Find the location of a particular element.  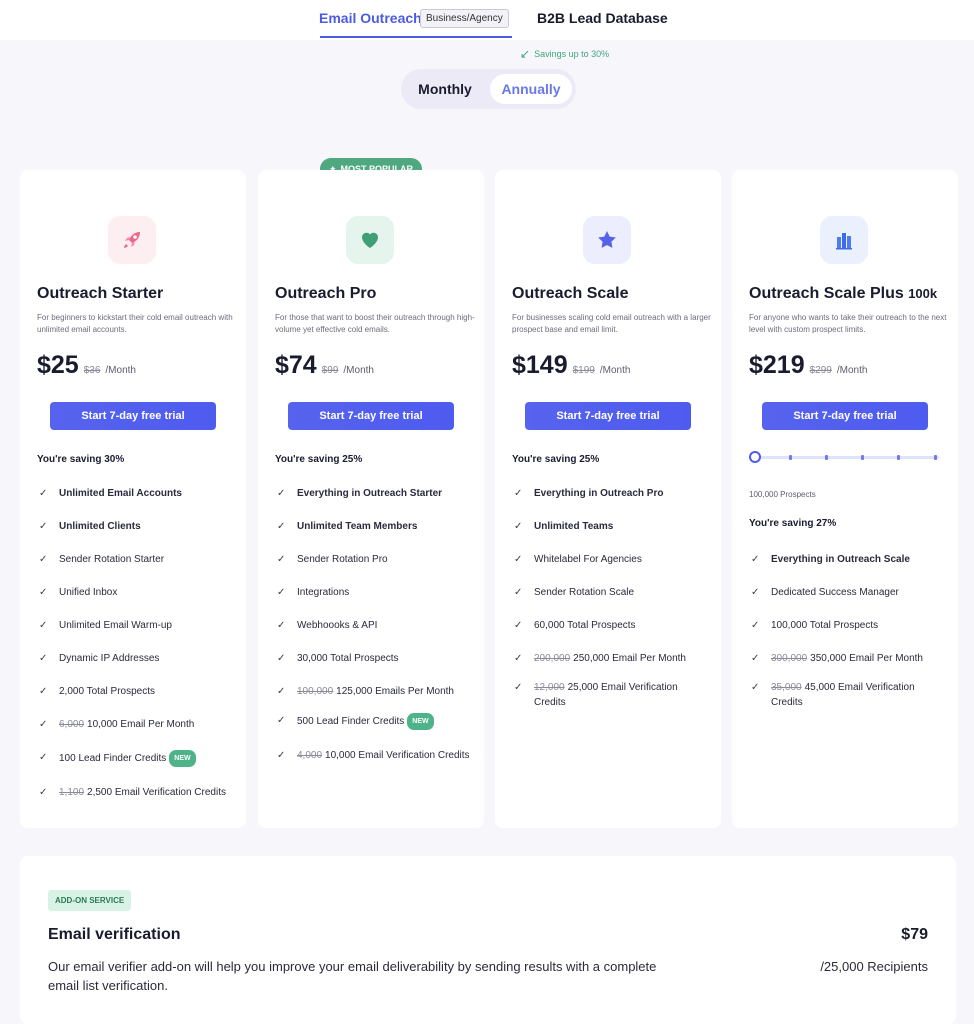

new-badge: NEW is located at coordinates (182, 758).